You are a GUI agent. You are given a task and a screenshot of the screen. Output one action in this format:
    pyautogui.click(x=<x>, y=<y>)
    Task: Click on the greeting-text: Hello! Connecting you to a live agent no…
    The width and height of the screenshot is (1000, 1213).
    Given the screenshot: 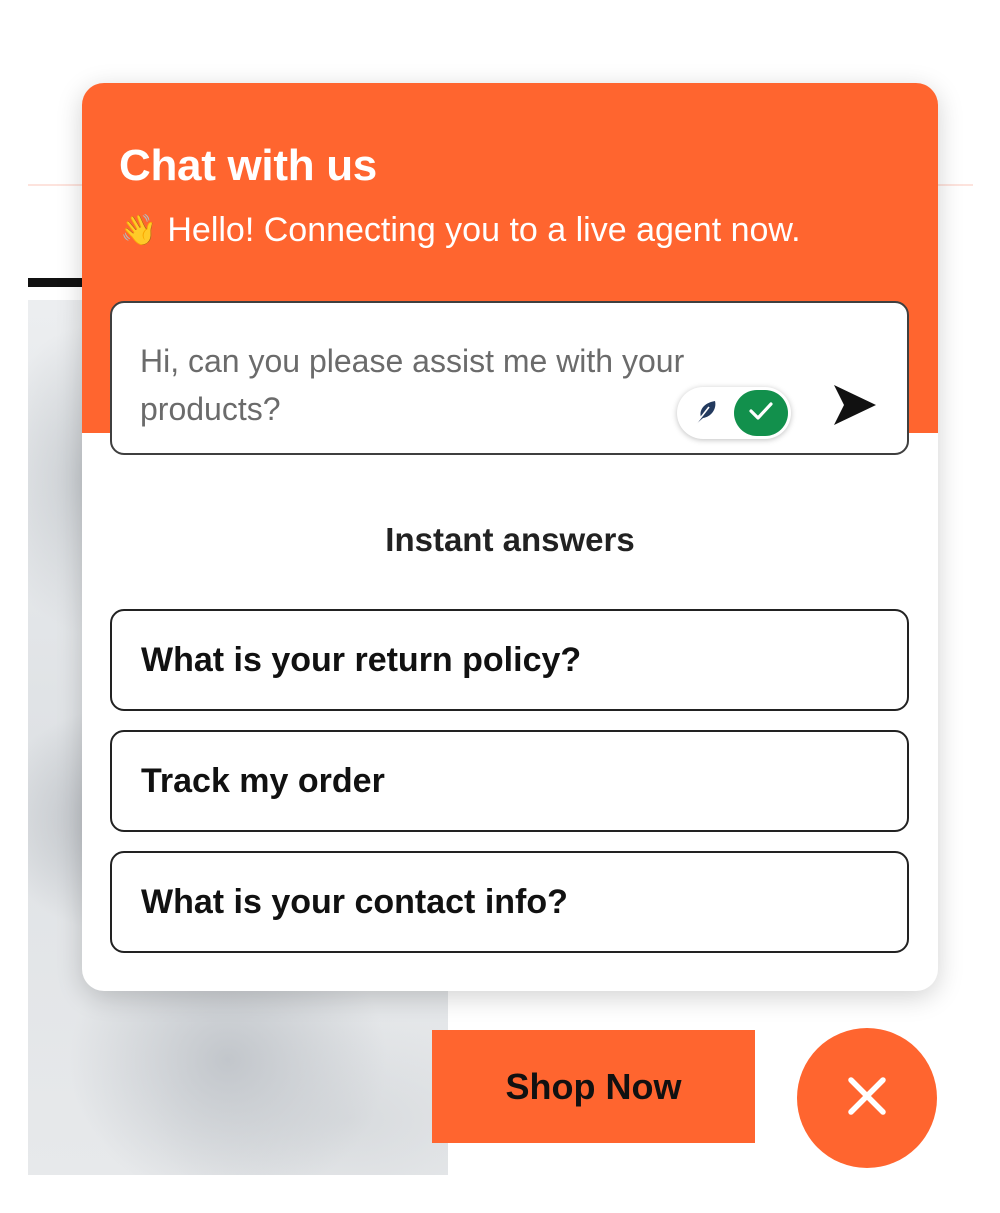 What is the action you would take?
    pyautogui.click(x=484, y=230)
    